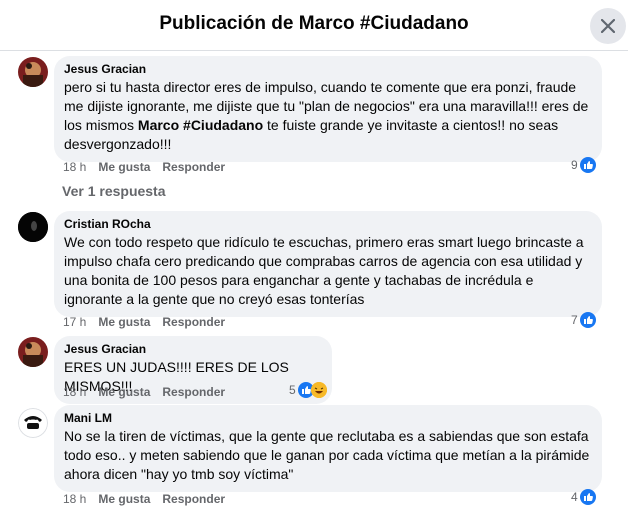 Image resolution: width=628 pixels, height=508 pixels. What do you see at coordinates (200, 125) in the screenshot?
I see `mention-link: Marco #Ciudadano` at bounding box center [200, 125].